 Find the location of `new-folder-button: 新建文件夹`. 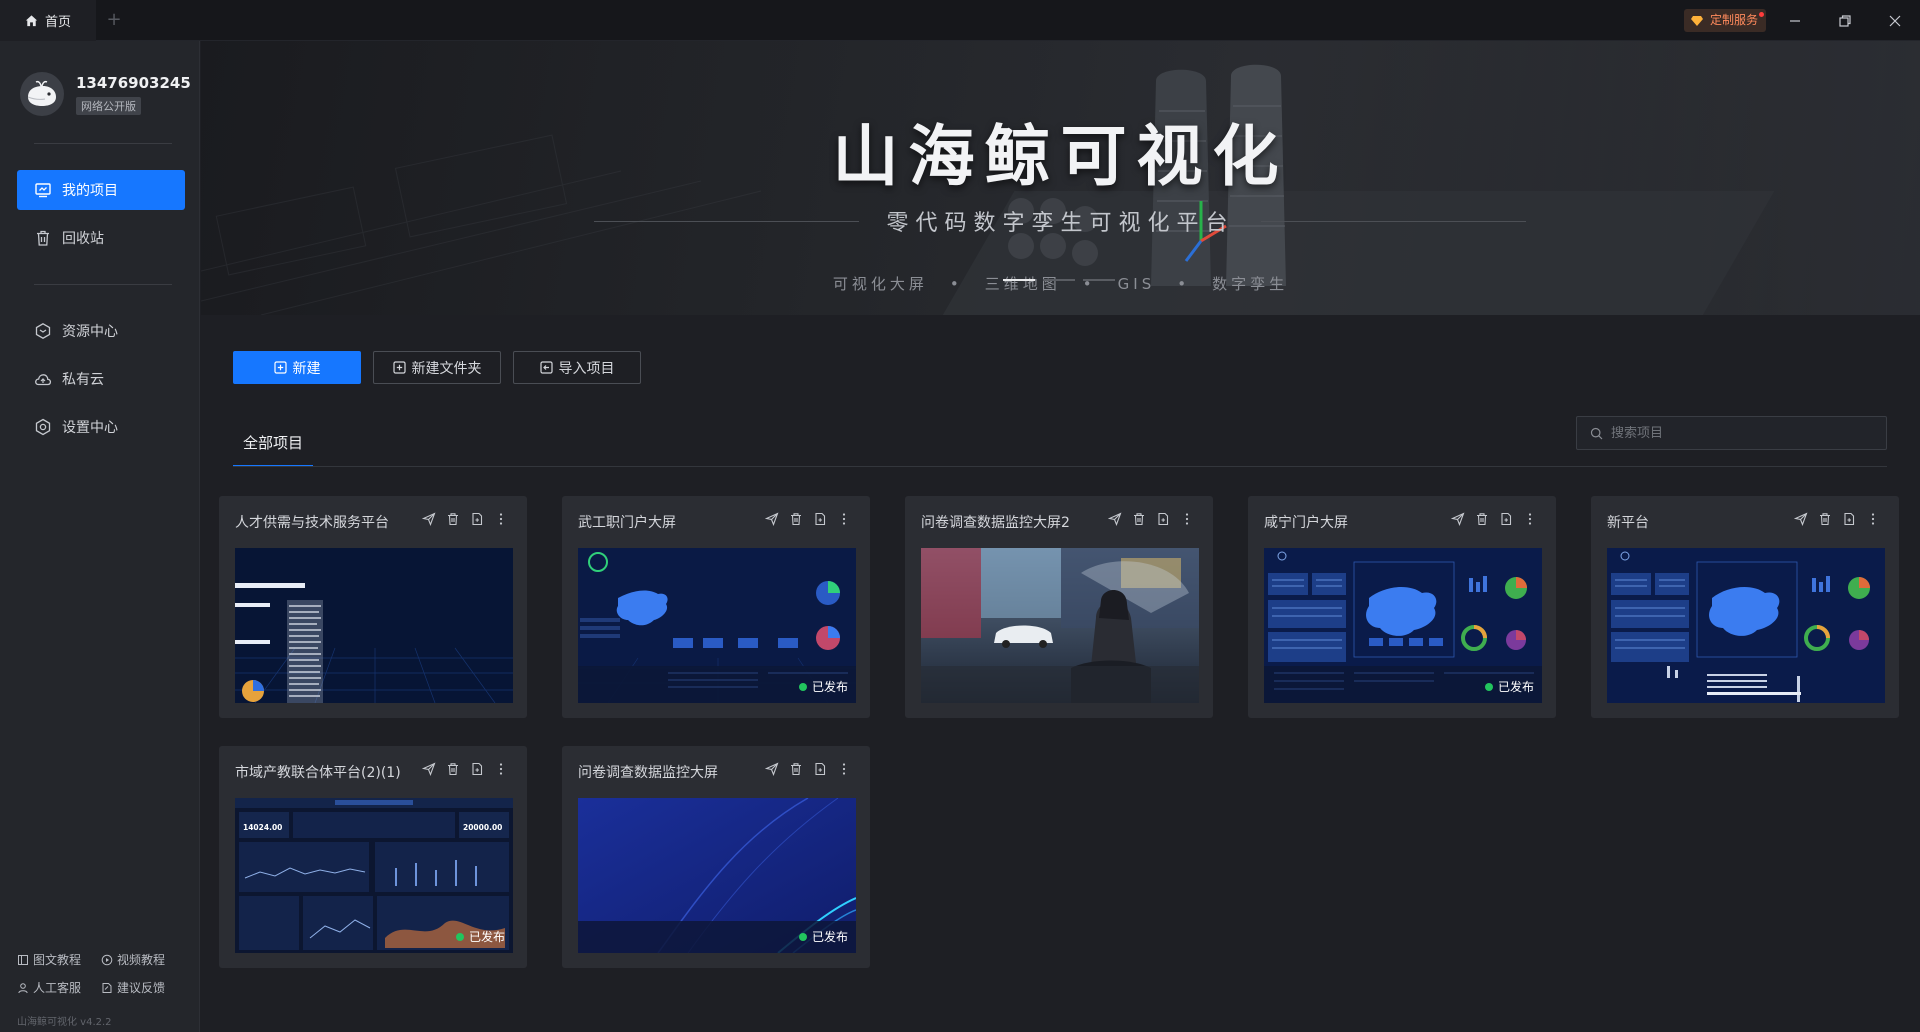

new-folder-button: 新建文件夹 is located at coordinates (437, 367).